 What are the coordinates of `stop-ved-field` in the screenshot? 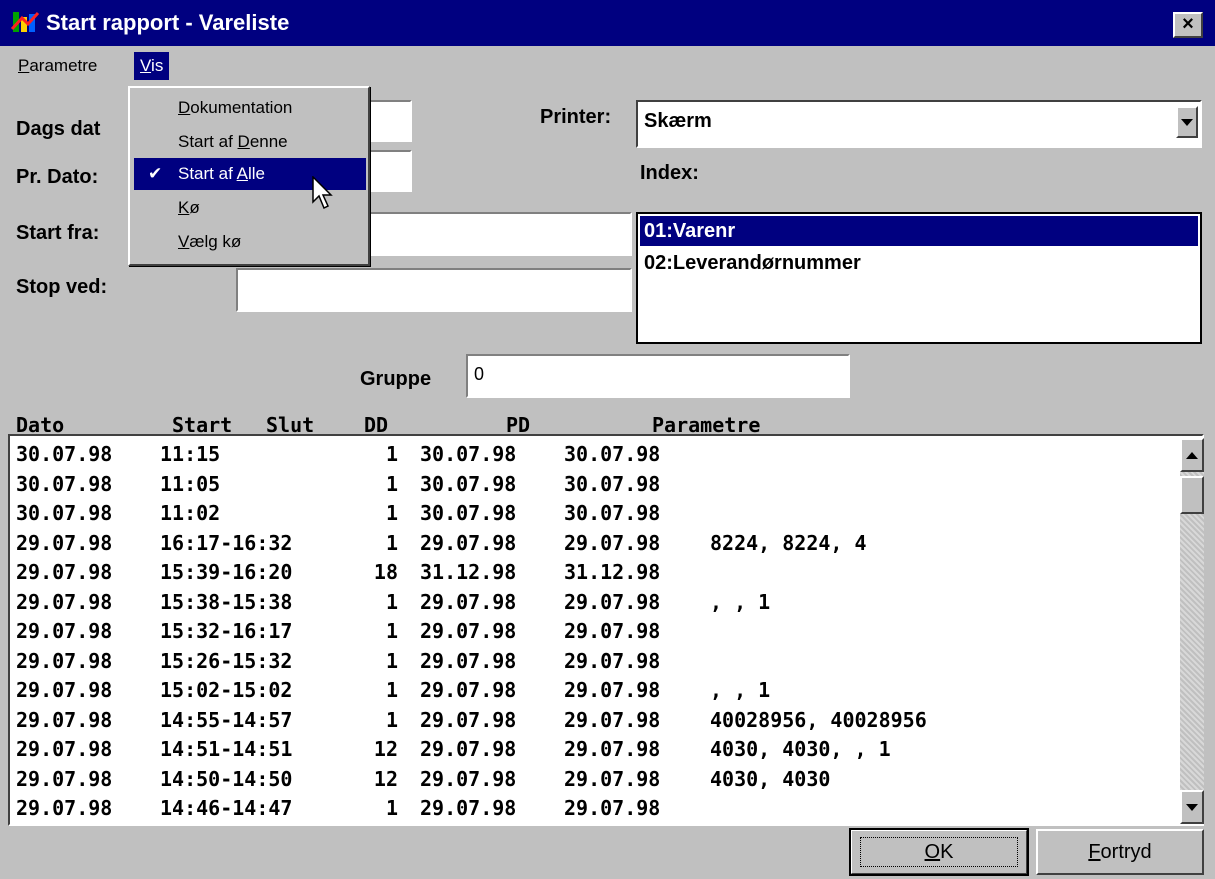 It's located at (434, 290).